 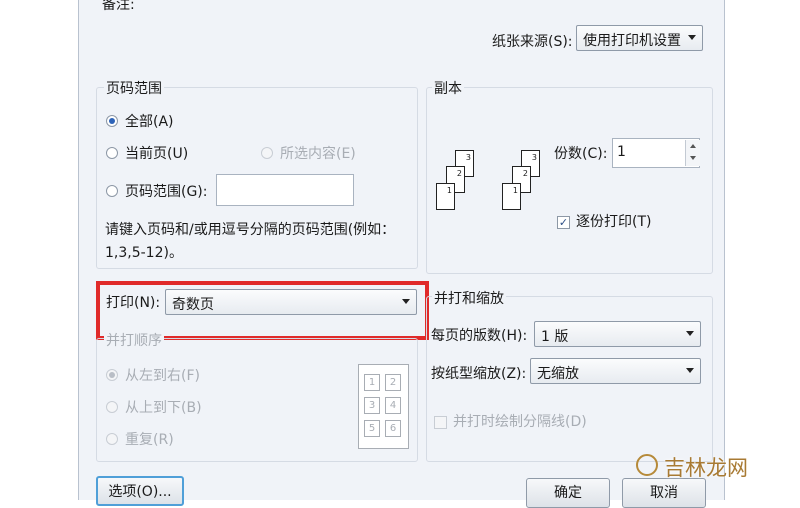 I want to click on page-range-input, so click(x=285, y=190).